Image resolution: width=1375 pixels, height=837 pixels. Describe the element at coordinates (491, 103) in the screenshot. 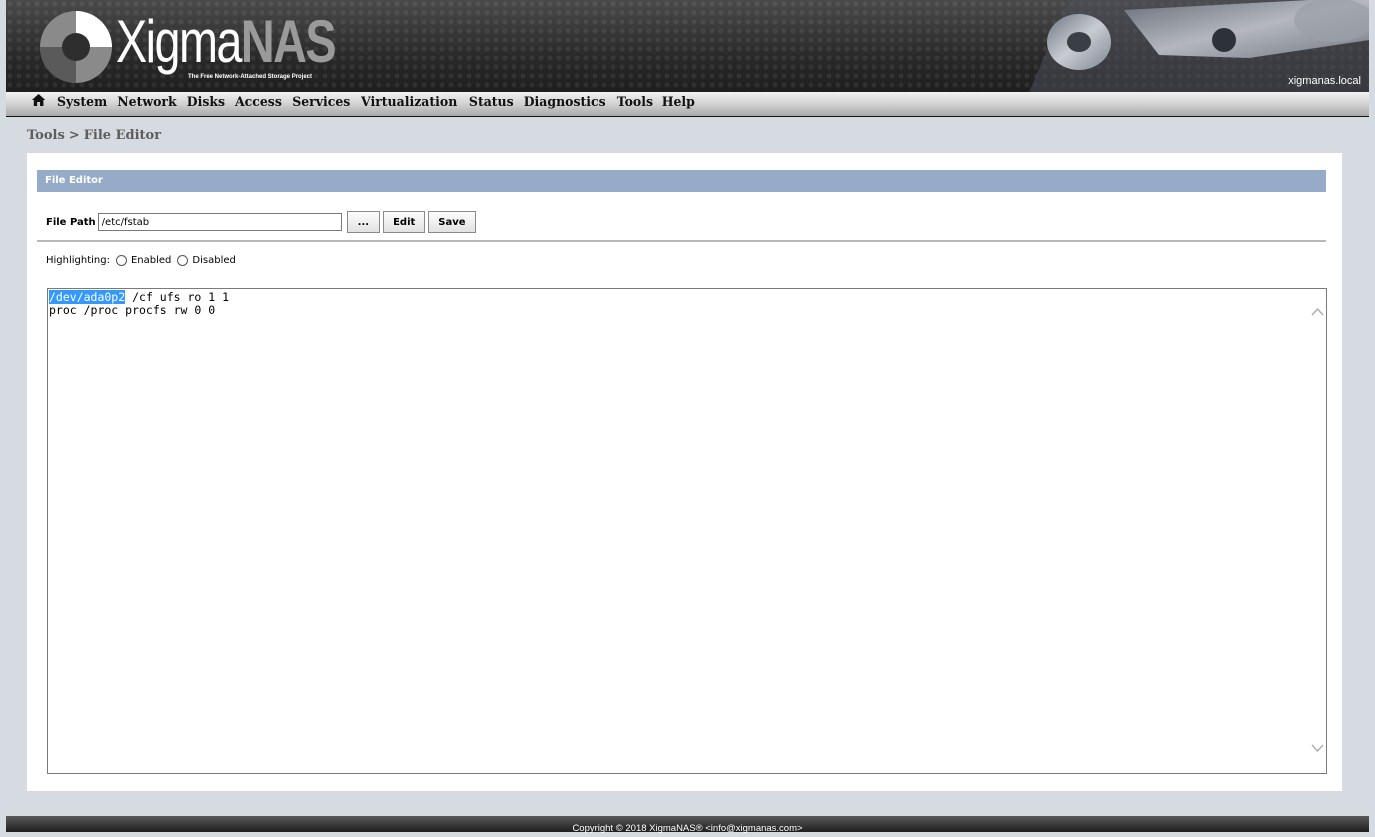

I see `menu-item-status: Status` at that location.